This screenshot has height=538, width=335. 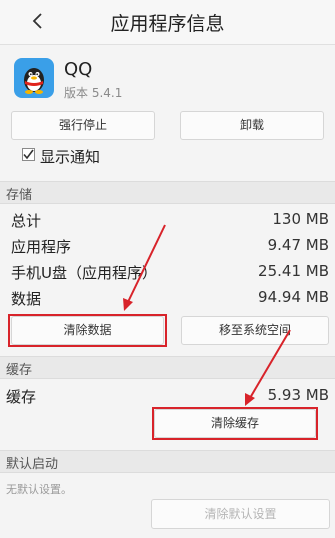 I want to click on uninstall-button: 卸载, so click(x=252, y=125).